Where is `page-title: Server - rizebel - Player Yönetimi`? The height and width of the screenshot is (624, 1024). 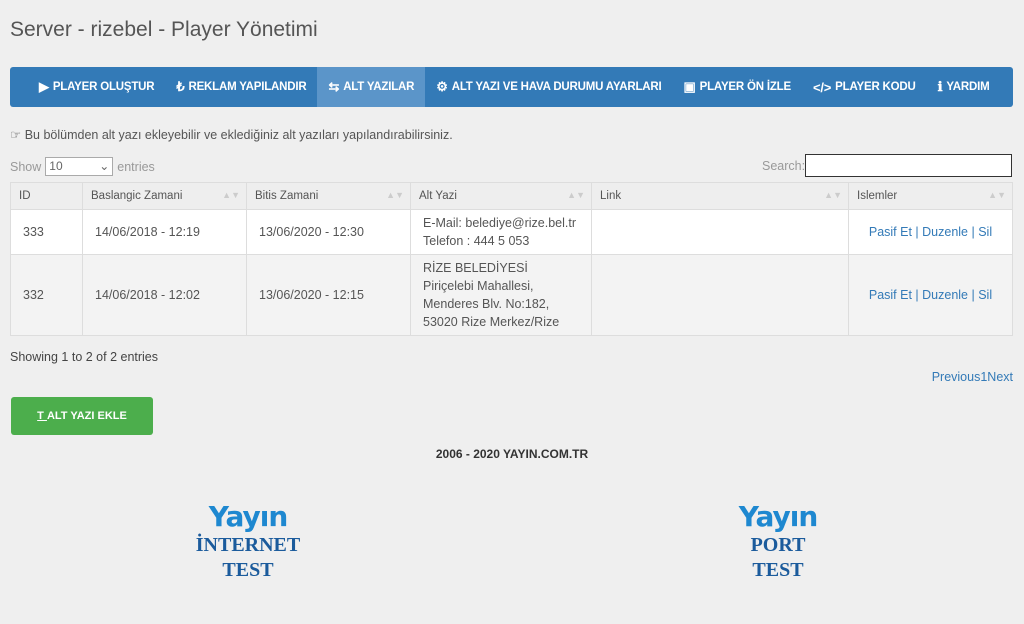 page-title: Server - rizebel - Player Yönetimi is located at coordinates (164, 29).